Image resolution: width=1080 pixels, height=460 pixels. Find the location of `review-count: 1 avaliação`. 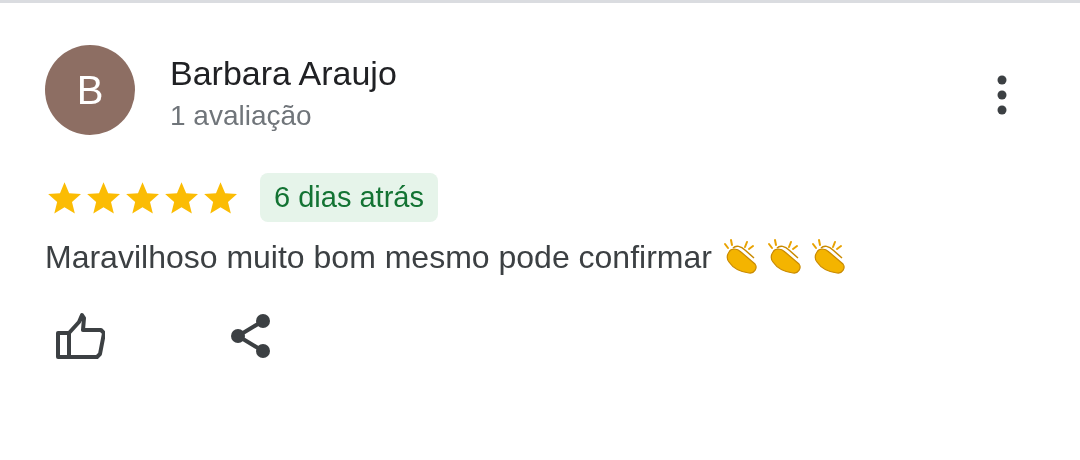

review-count: 1 avaliação is located at coordinates (241, 116).